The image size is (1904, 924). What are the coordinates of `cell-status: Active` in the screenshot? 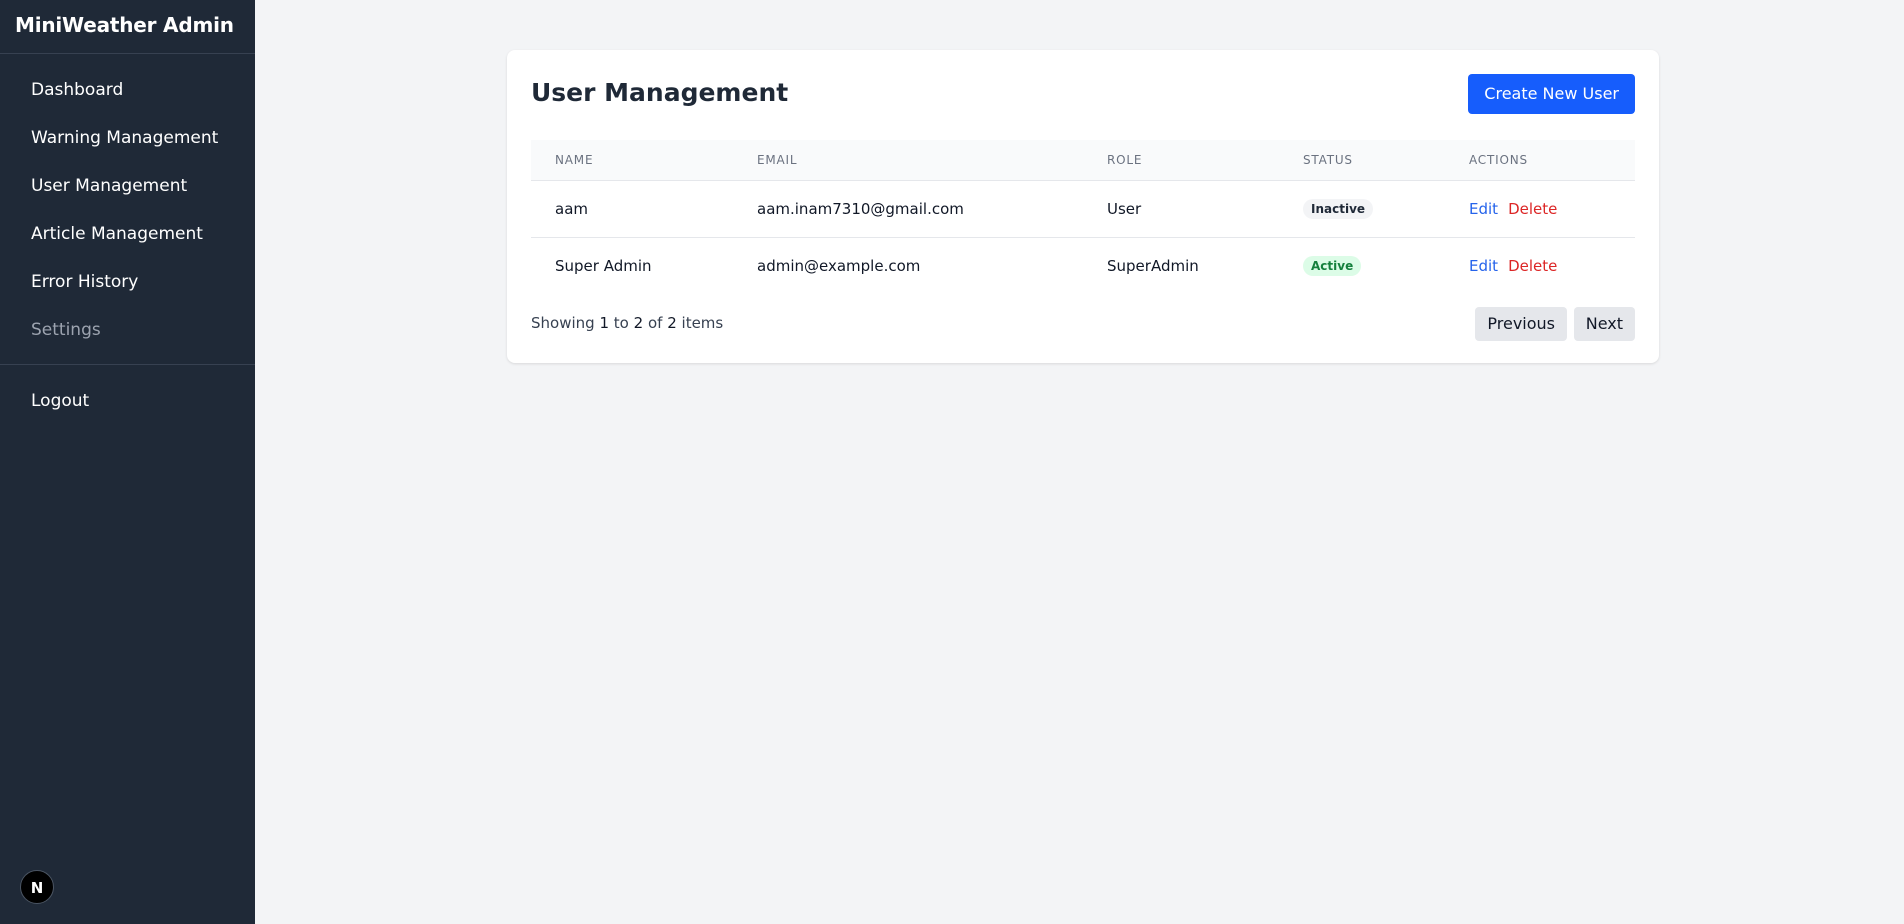 It's located at (1362, 265).